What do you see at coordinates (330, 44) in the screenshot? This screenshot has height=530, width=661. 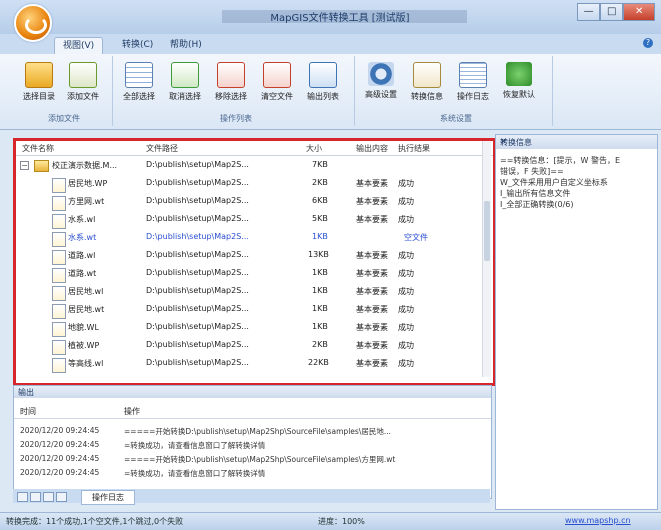 I see `ribbon-tabs: 视图(V) 转换(C) 帮助(H) ?` at bounding box center [330, 44].